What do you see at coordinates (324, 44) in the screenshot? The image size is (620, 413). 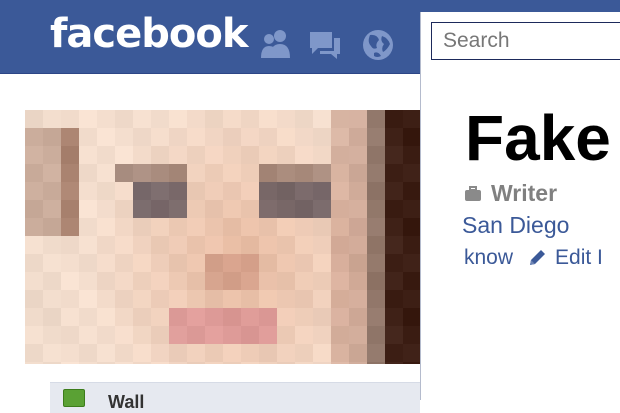 I see `messages-icon` at bounding box center [324, 44].